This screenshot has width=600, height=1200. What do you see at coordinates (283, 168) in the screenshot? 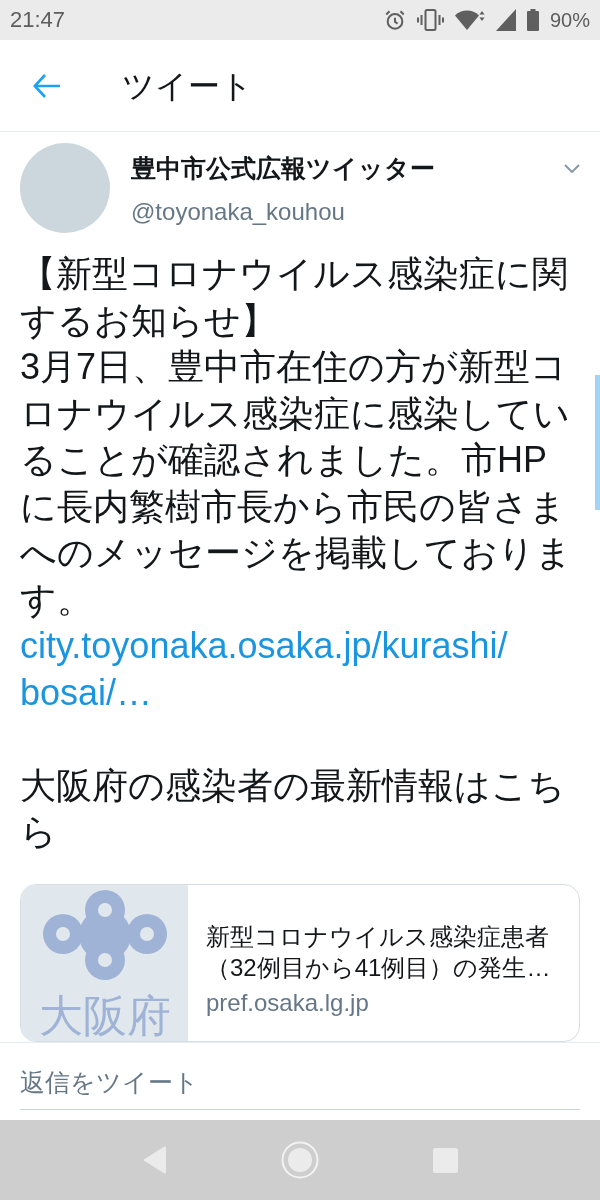
I see `author-name: 豊中市公式広報ツイッター` at bounding box center [283, 168].